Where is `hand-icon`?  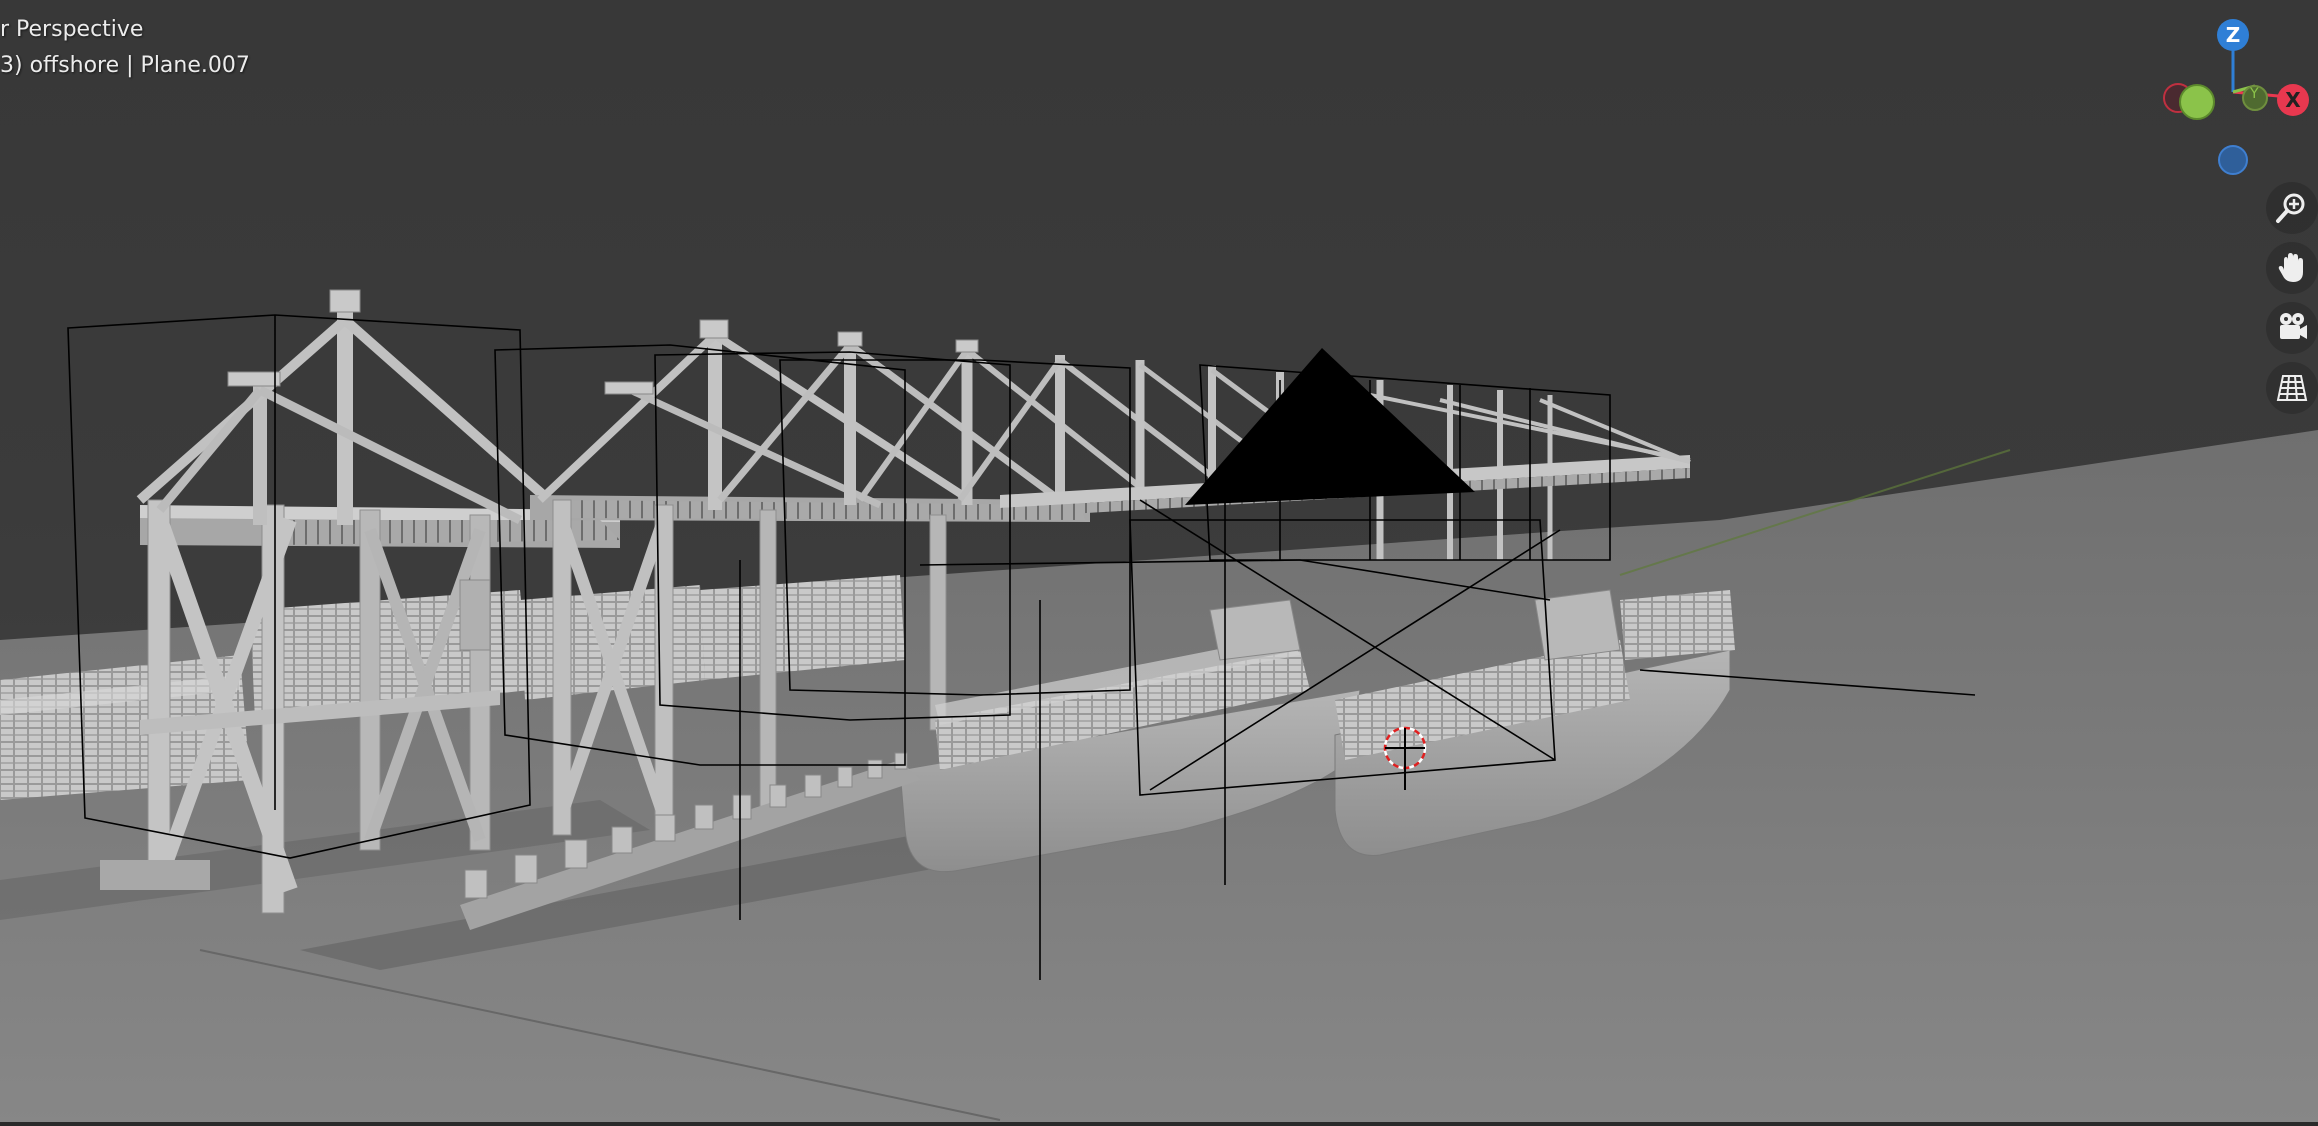 hand-icon is located at coordinates (2290, 267).